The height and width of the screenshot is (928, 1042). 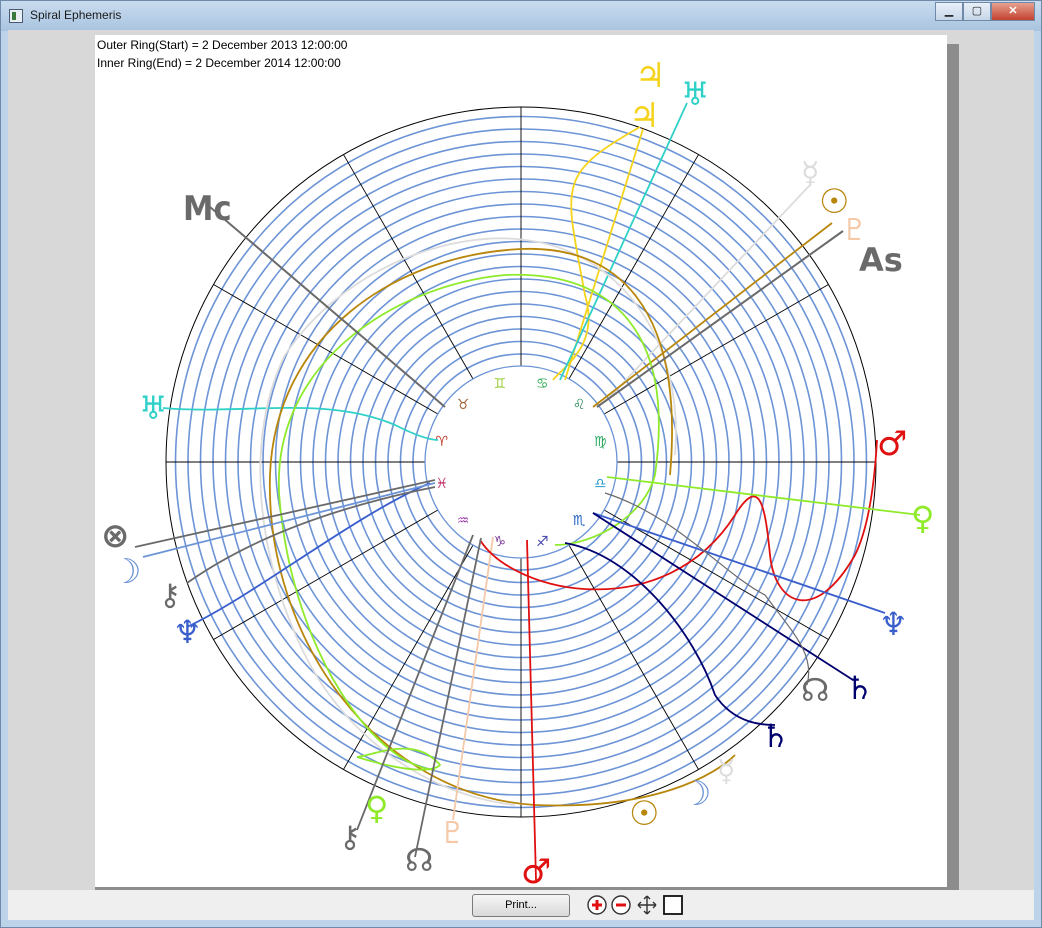 What do you see at coordinates (949, 11) in the screenshot?
I see `minimize-button: ▁` at bounding box center [949, 11].